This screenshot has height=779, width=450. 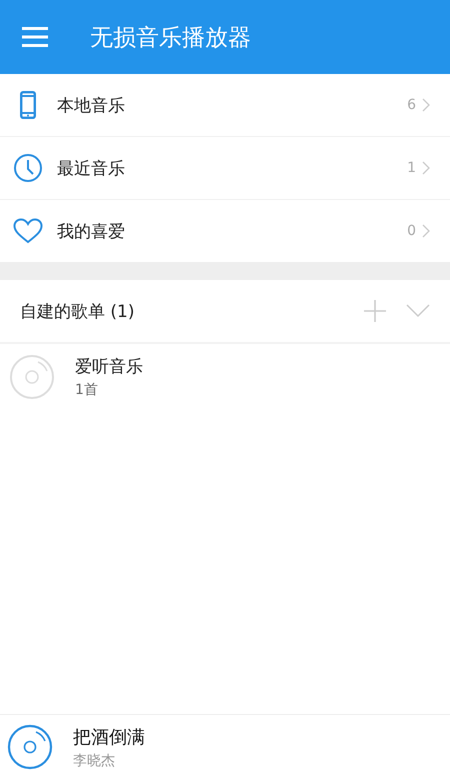 What do you see at coordinates (28, 231) in the screenshot?
I see `heart-icon` at bounding box center [28, 231].